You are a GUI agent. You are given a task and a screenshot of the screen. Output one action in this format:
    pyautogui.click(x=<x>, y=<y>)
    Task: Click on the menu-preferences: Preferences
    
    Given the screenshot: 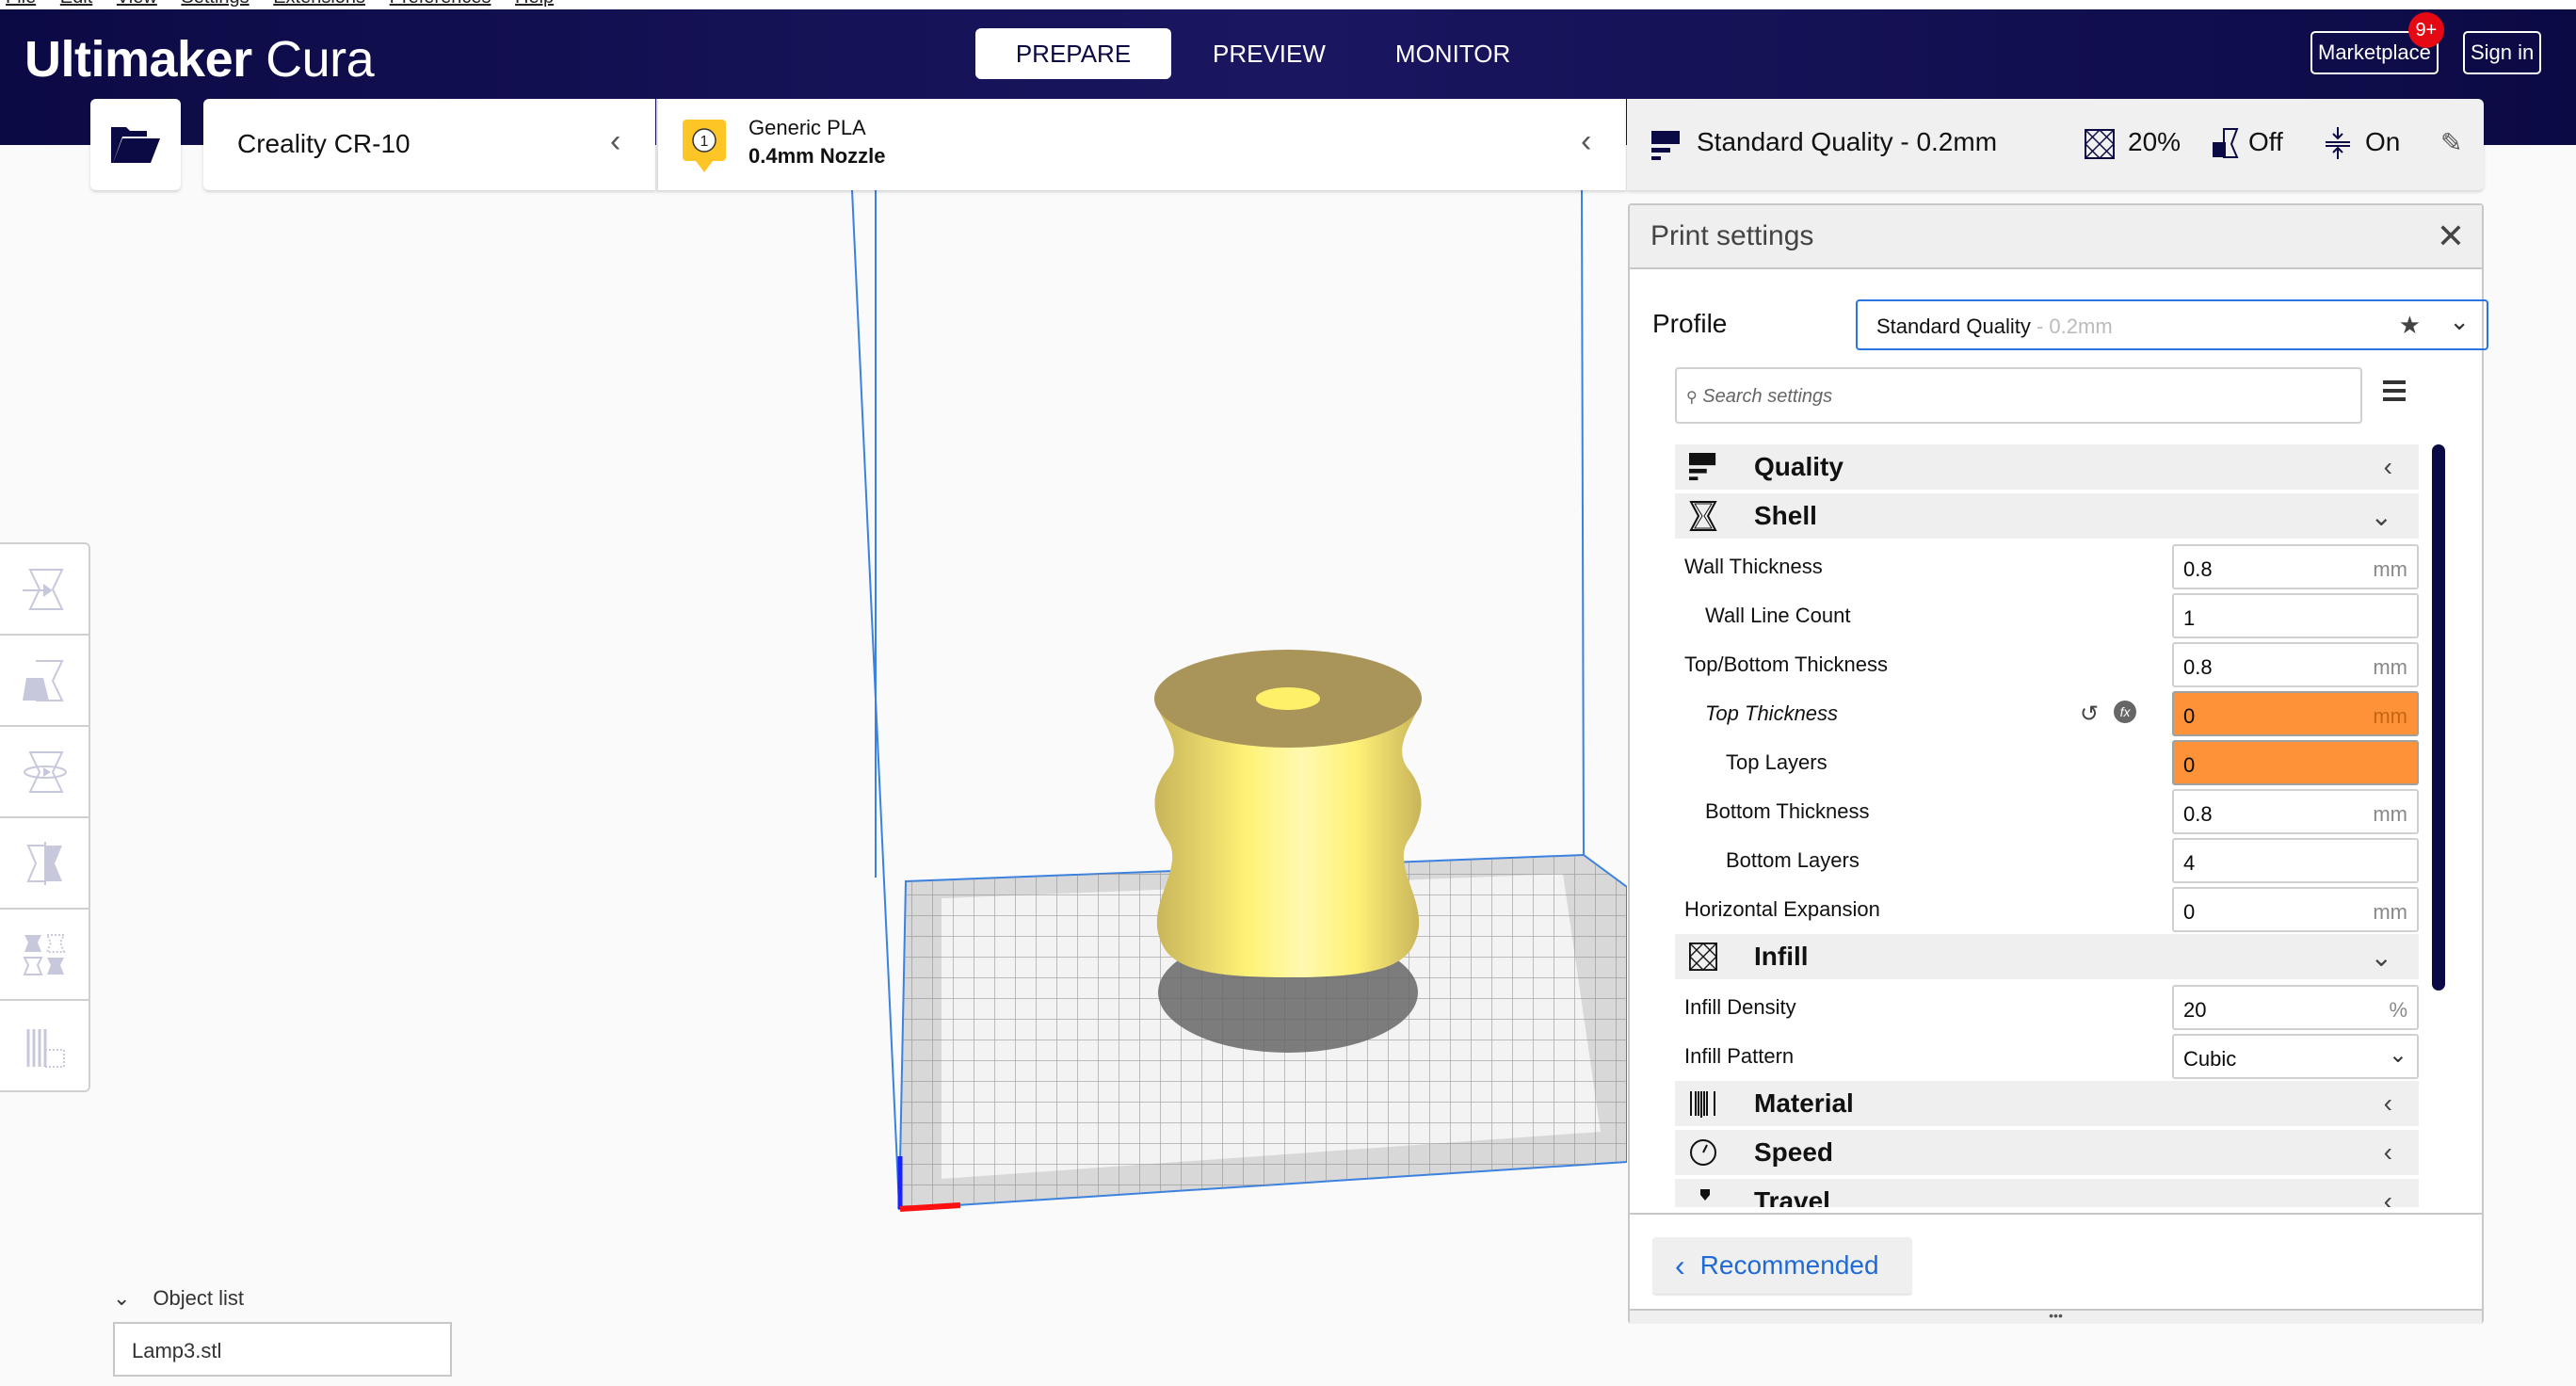 What is the action you would take?
    pyautogui.click(x=440, y=4)
    